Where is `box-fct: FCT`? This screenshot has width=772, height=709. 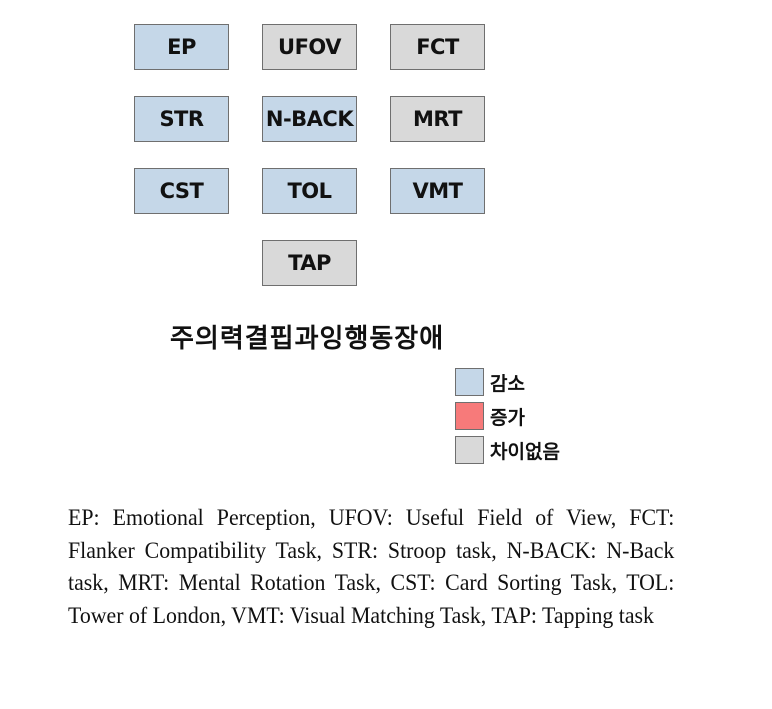 box-fct: FCT is located at coordinates (437, 47).